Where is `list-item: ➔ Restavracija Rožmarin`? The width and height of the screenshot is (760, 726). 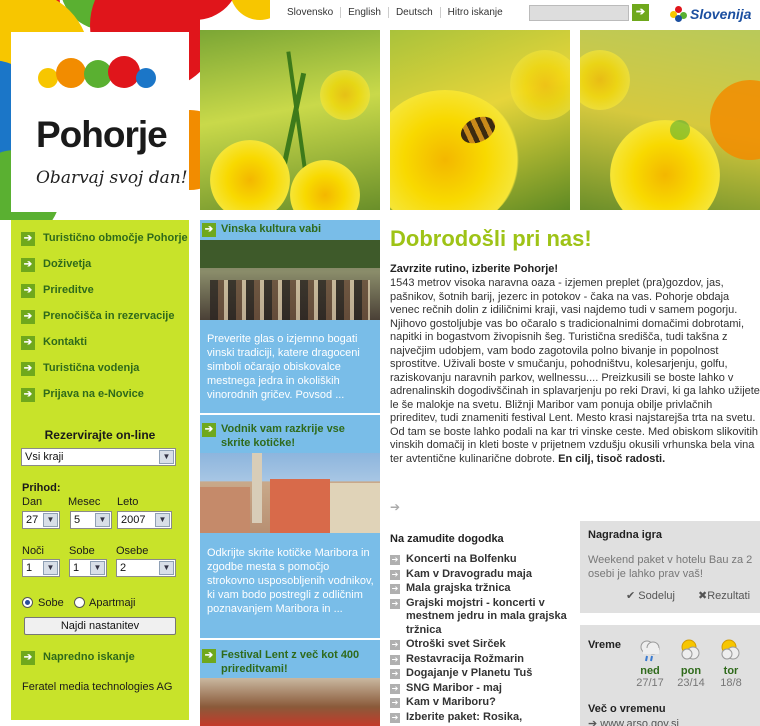
list-item: ➔ Restavracija Rožmarin is located at coordinates (480, 660).